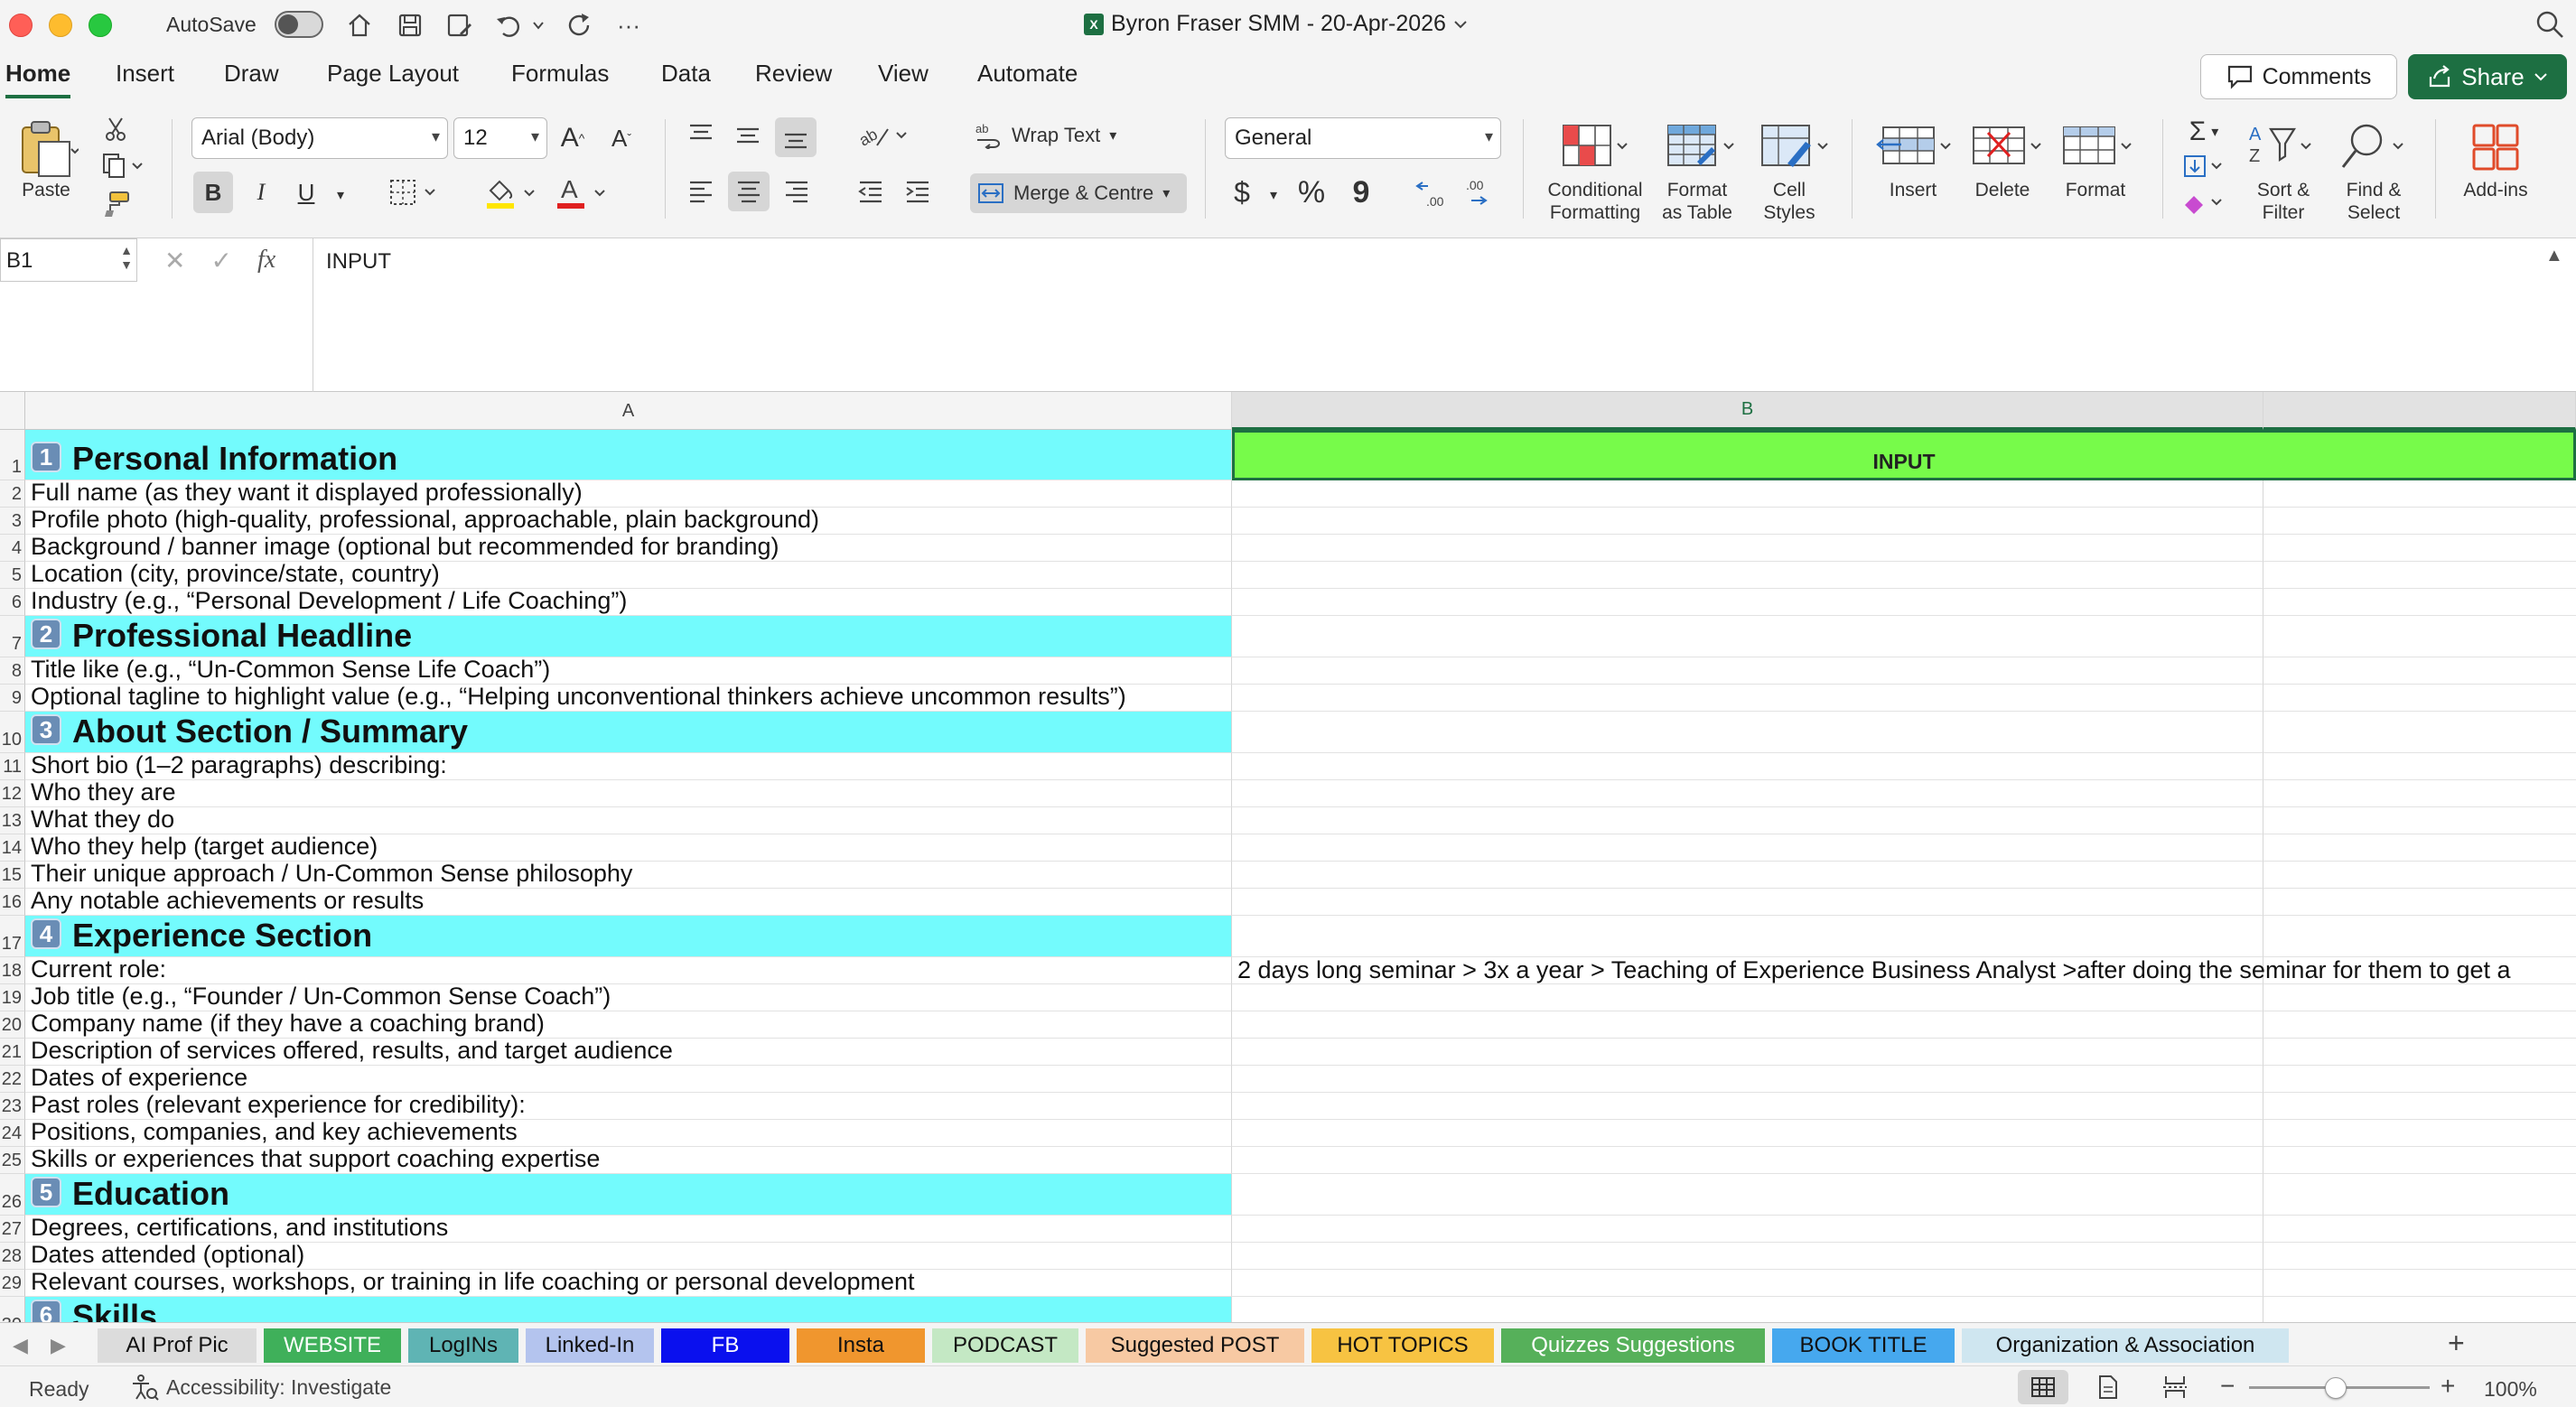 This screenshot has width=2576, height=1407. What do you see at coordinates (2108, 1387) in the screenshot?
I see `page-layout-view-button` at bounding box center [2108, 1387].